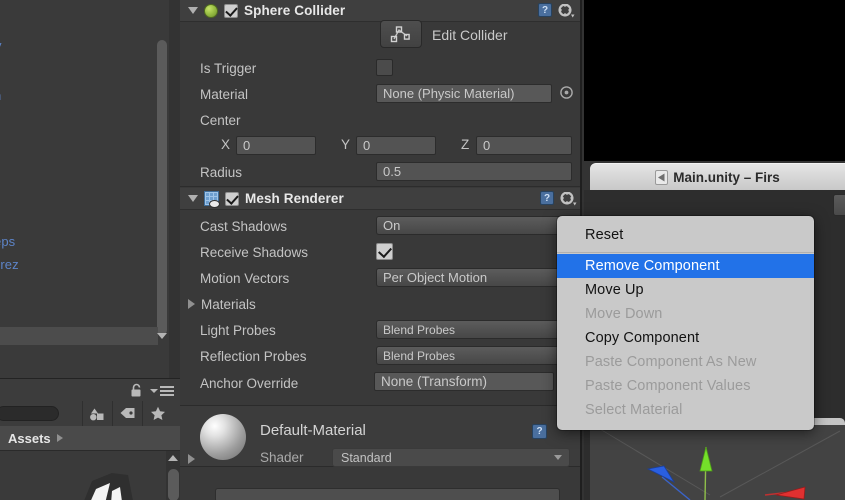 This screenshot has width=845, height=500. What do you see at coordinates (624, 314) in the screenshot?
I see `menu-item-move-down: Move Down` at bounding box center [624, 314].